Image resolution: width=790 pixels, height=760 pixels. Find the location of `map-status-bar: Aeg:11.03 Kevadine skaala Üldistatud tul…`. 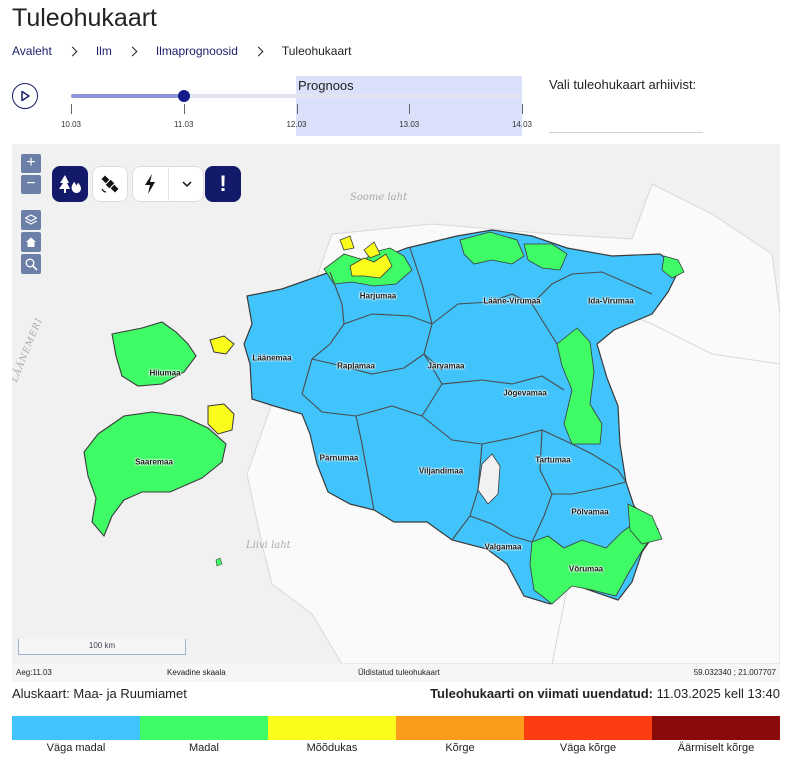

map-status-bar: Aeg:11.03 Kevadine skaala Üldistatud tul… is located at coordinates (396, 673).